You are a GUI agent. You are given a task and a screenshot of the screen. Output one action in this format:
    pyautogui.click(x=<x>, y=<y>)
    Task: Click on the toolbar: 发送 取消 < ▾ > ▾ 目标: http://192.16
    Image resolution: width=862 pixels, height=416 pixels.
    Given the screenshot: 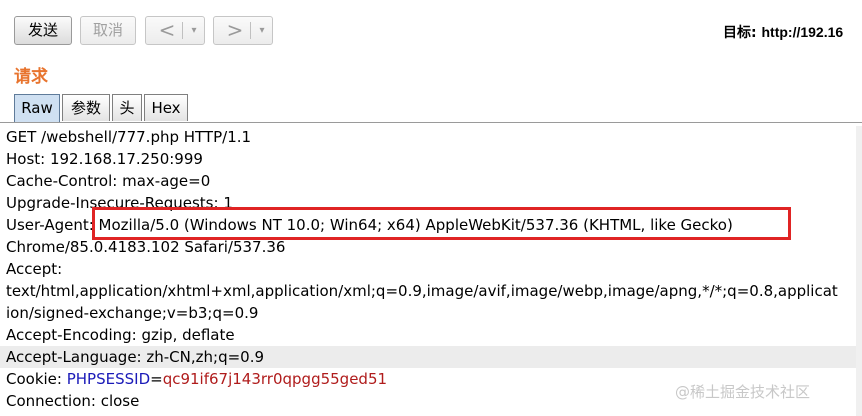 What is the action you would take?
    pyautogui.click(x=431, y=29)
    